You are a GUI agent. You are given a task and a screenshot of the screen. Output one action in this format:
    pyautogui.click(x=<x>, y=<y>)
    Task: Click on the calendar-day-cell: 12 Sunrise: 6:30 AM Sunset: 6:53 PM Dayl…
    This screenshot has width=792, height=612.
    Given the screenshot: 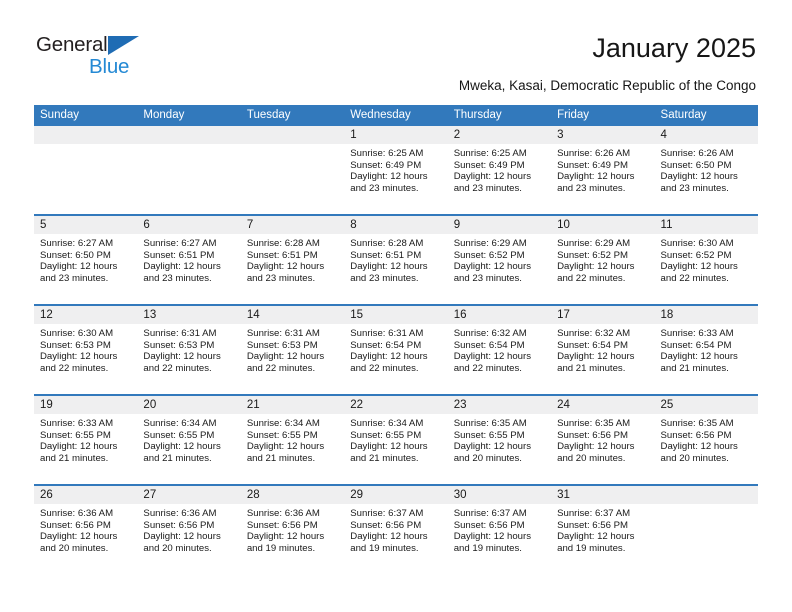 What is the action you would take?
    pyautogui.click(x=86, y=350)
    